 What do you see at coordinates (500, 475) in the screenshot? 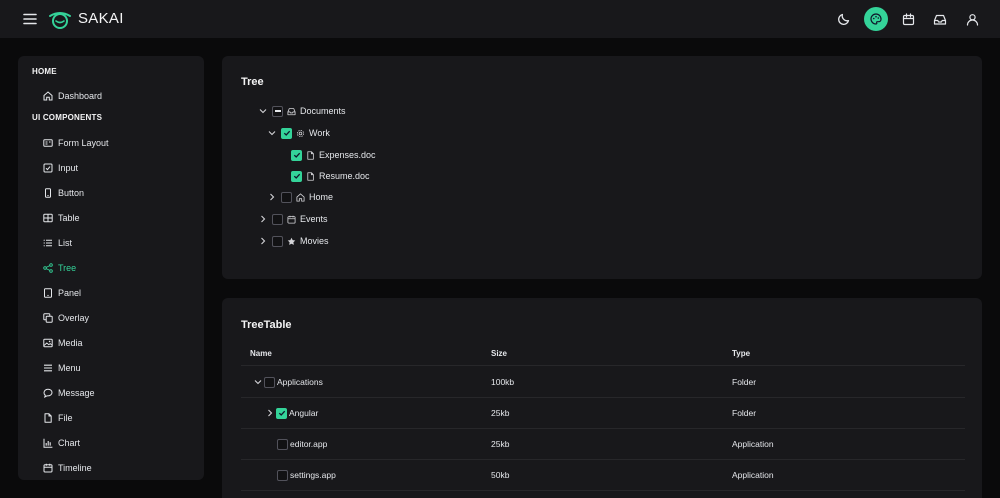
I see `row-size: 50kb` at bounding box center [500, 475].